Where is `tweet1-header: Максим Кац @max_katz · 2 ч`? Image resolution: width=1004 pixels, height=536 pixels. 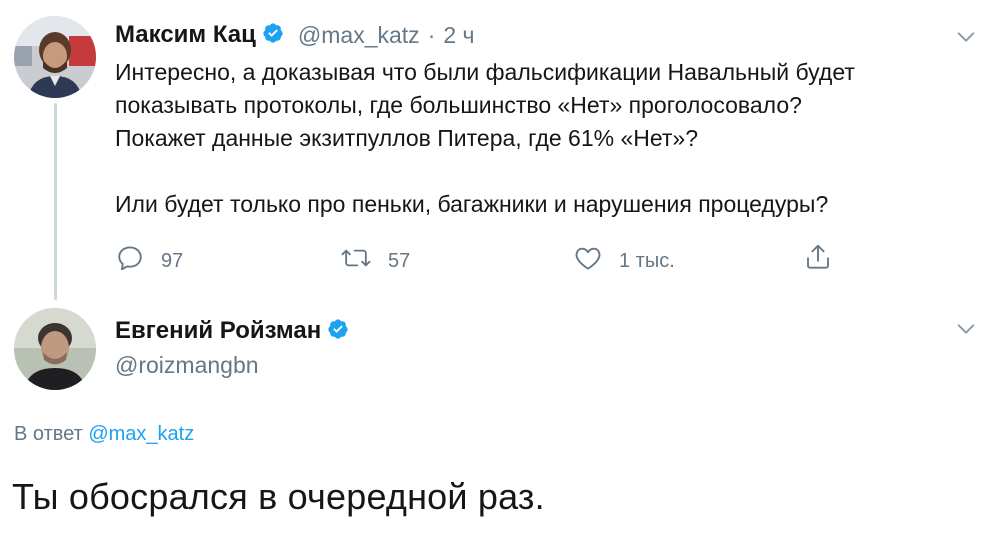 tweet1-header: Максим Кац @max_katz · 2 ч is located at coordinates (295, 35).